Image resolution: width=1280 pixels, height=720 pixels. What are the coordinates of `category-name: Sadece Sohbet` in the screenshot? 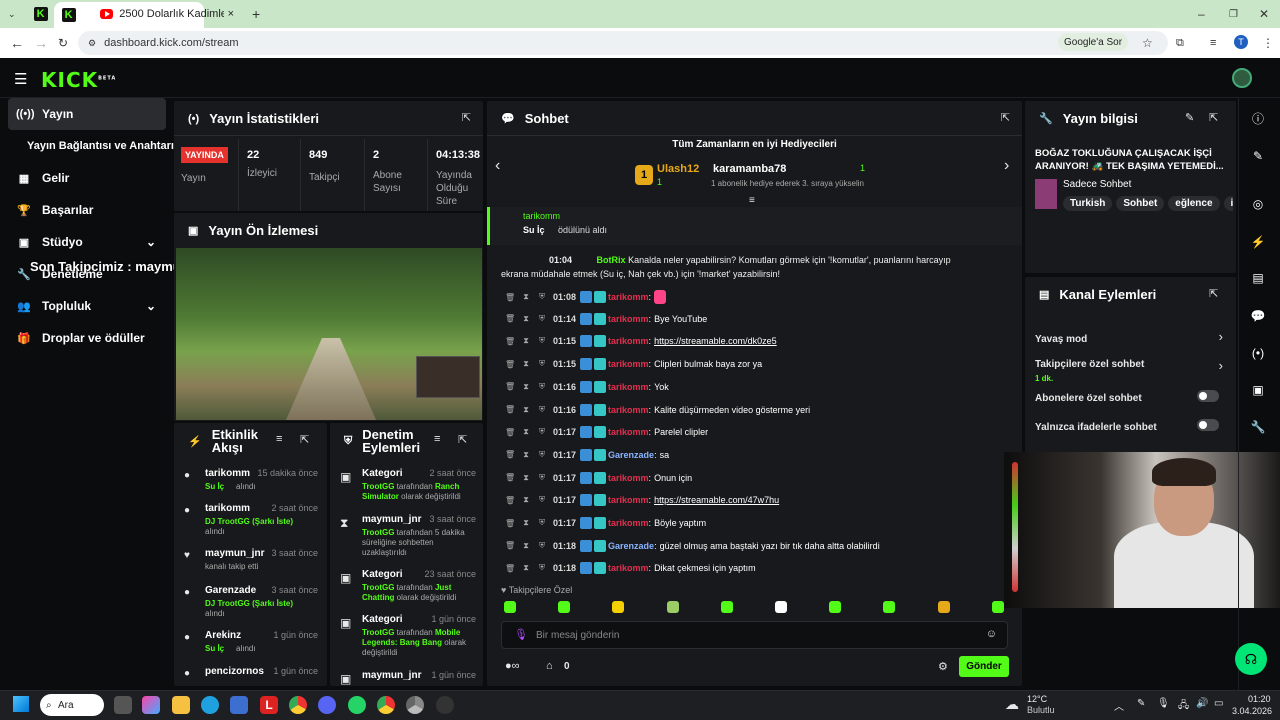 It's located at (1097, 184).